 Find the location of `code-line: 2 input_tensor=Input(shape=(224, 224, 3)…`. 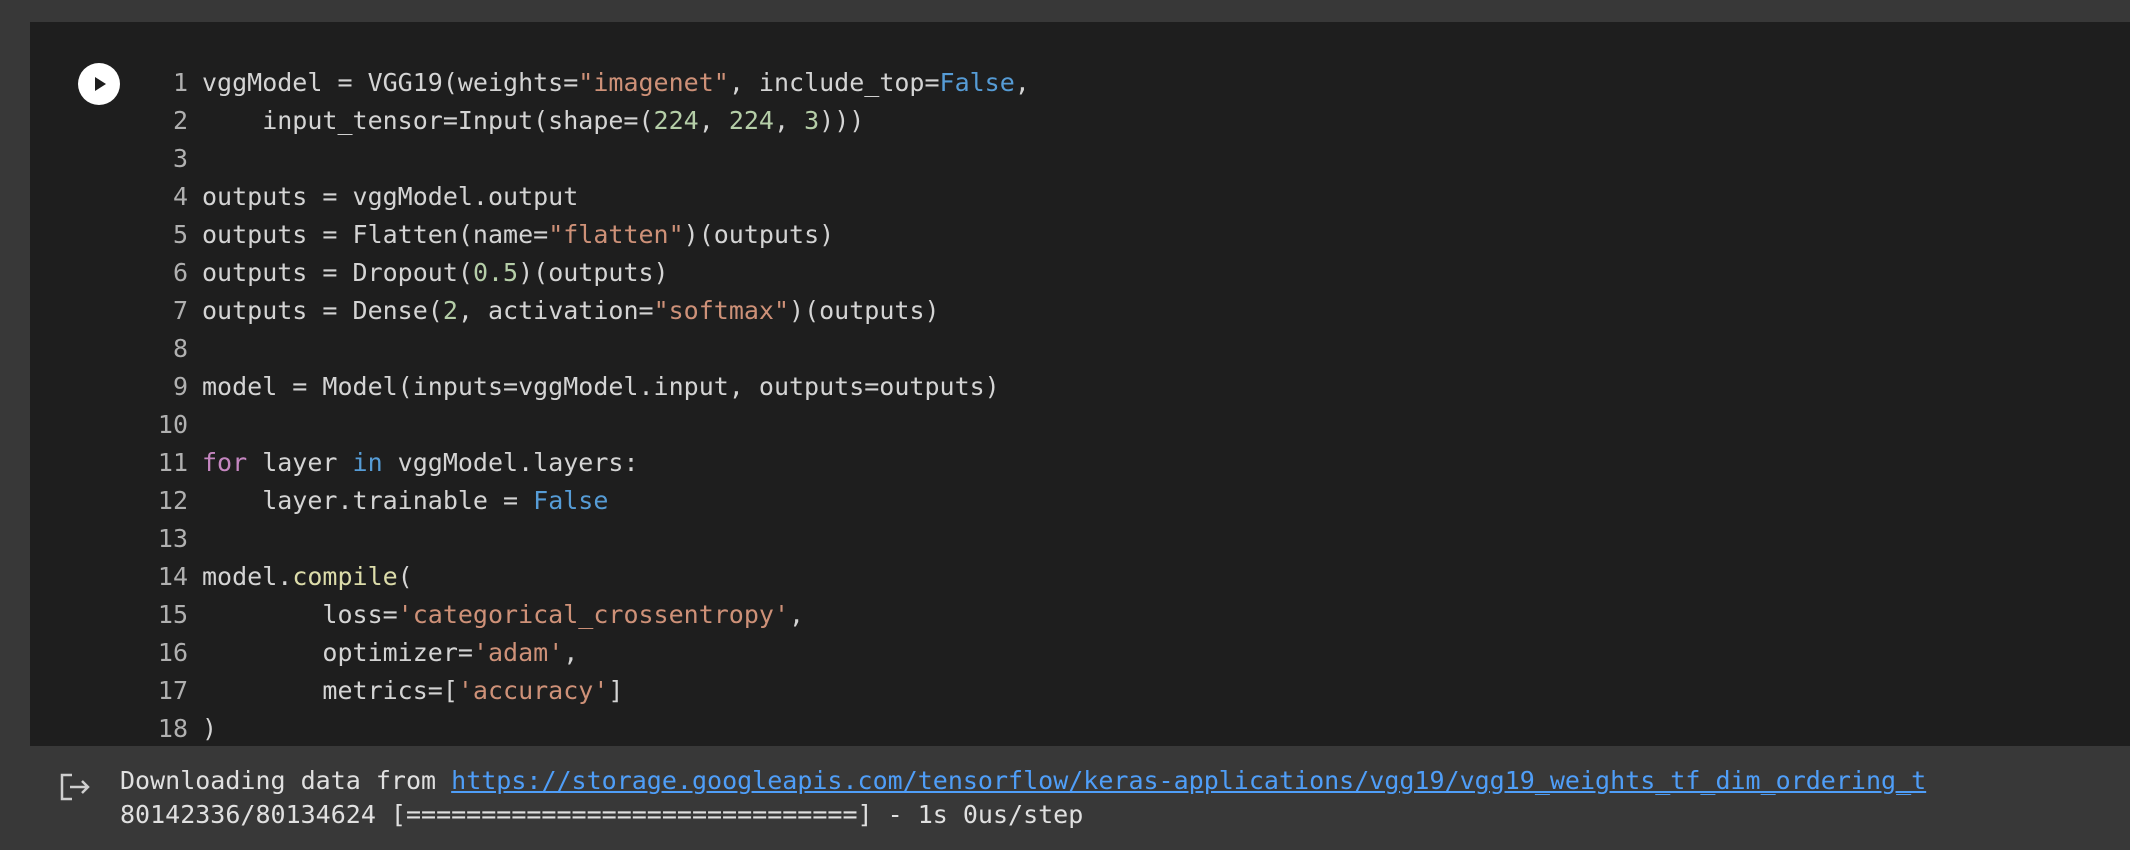

code-line: 2 input_tensor=Input(shape=(224, 224, 3)… is located at coordinates (580, 121).